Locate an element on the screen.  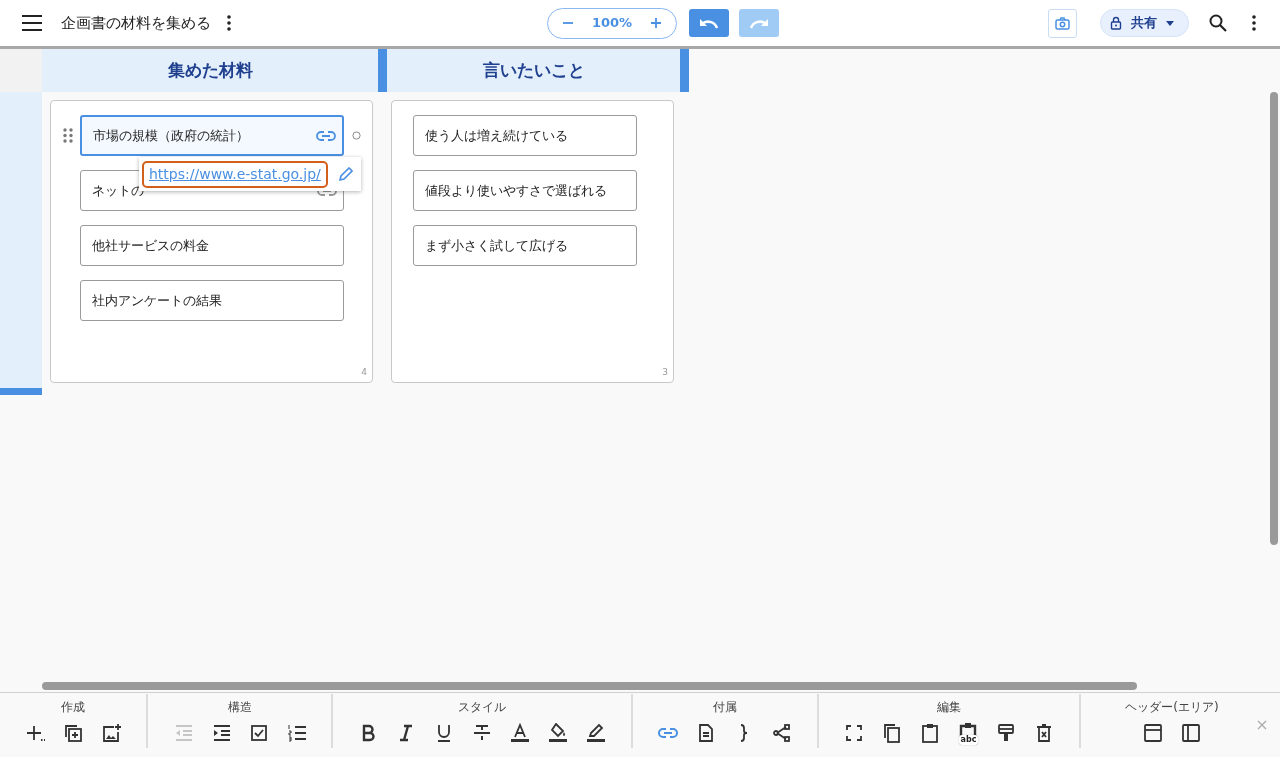
group-label: スタイル is located at coordinates (482, 707).